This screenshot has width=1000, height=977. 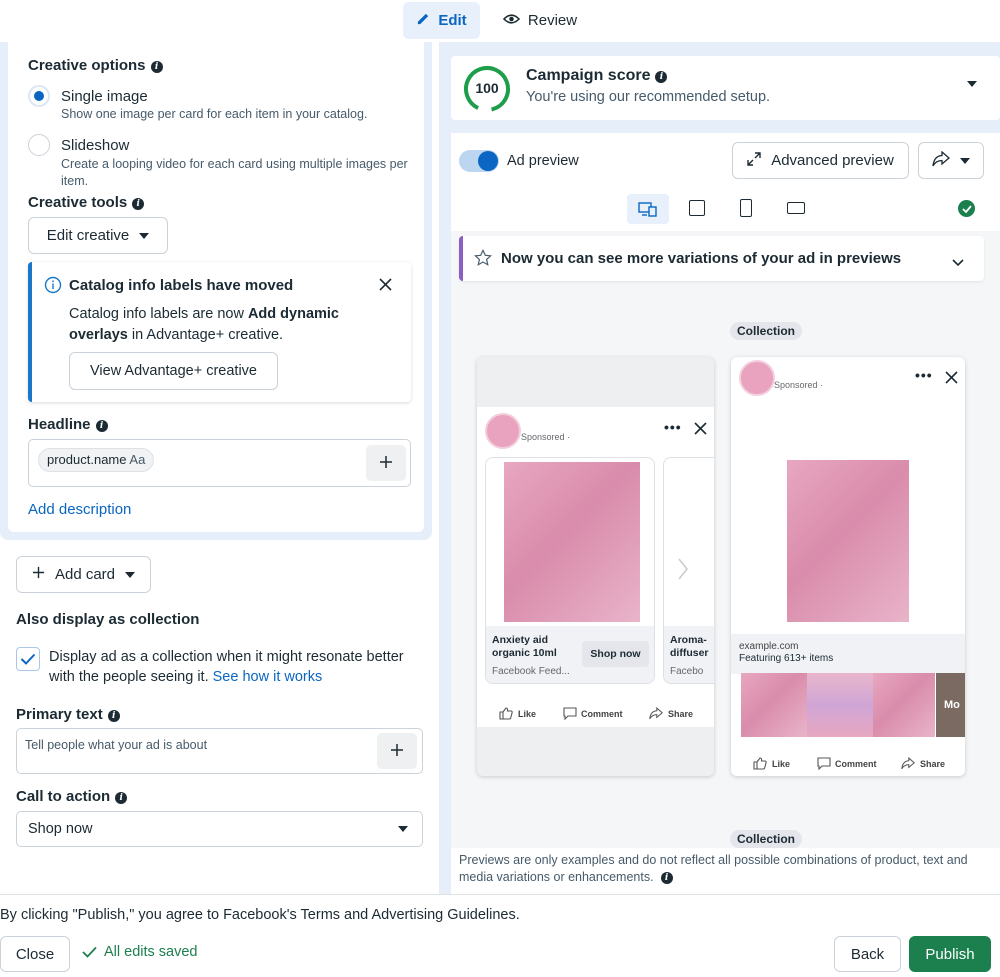 I want to click on advanced-preview-button: Advanced preview, so click(x=820, y=160).